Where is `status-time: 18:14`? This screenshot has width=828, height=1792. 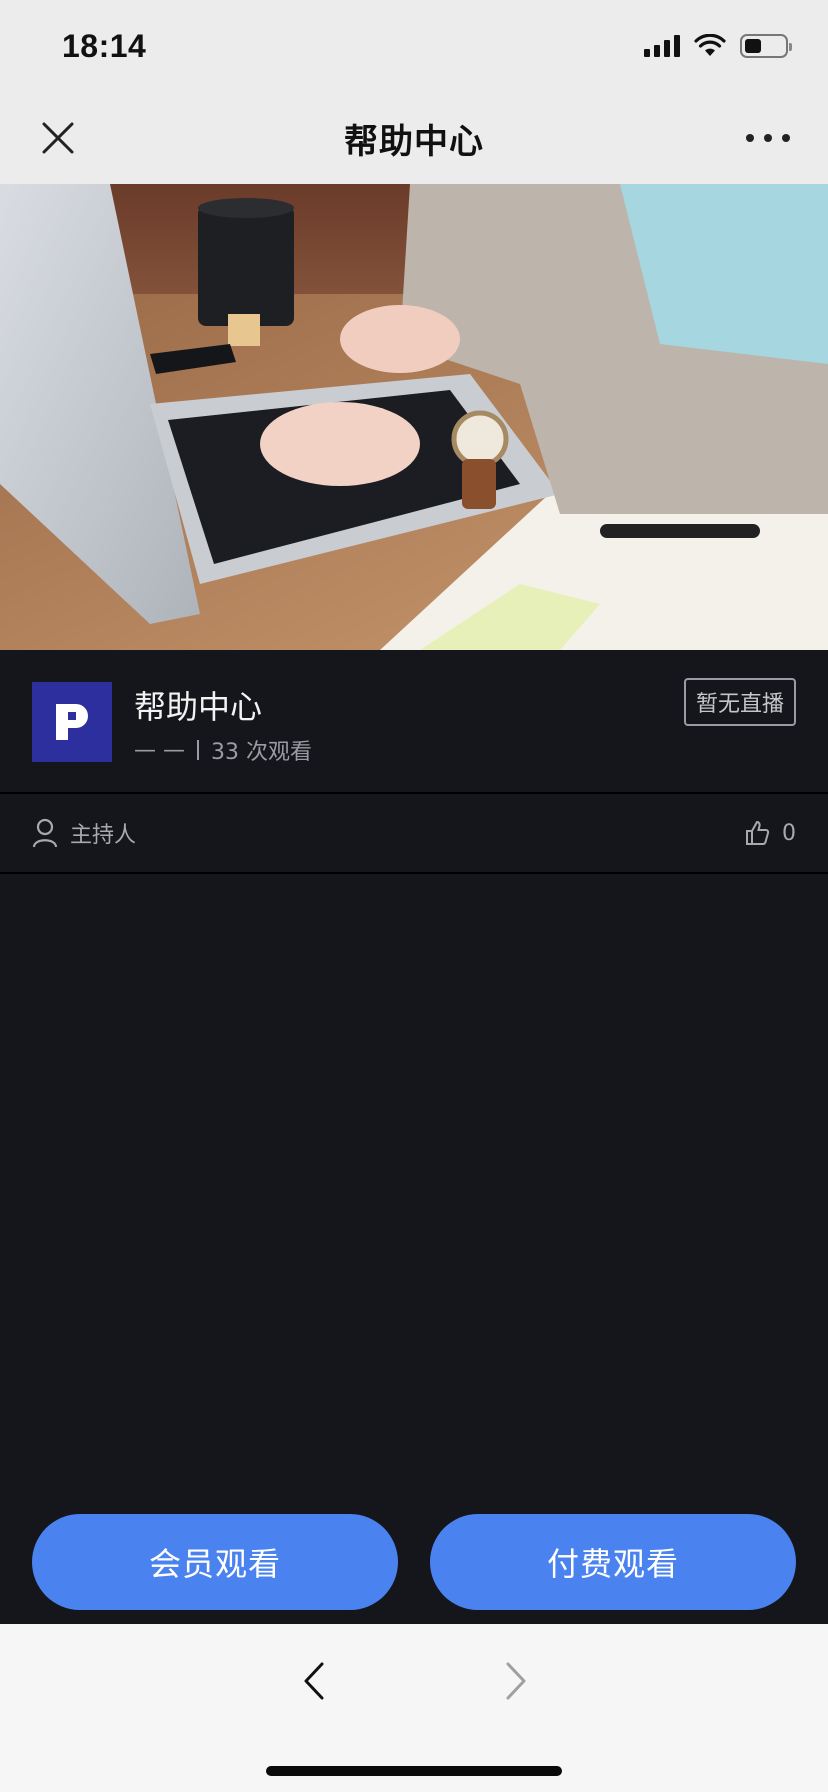
status-time: 18:14 is located at coordinates (104, 45).